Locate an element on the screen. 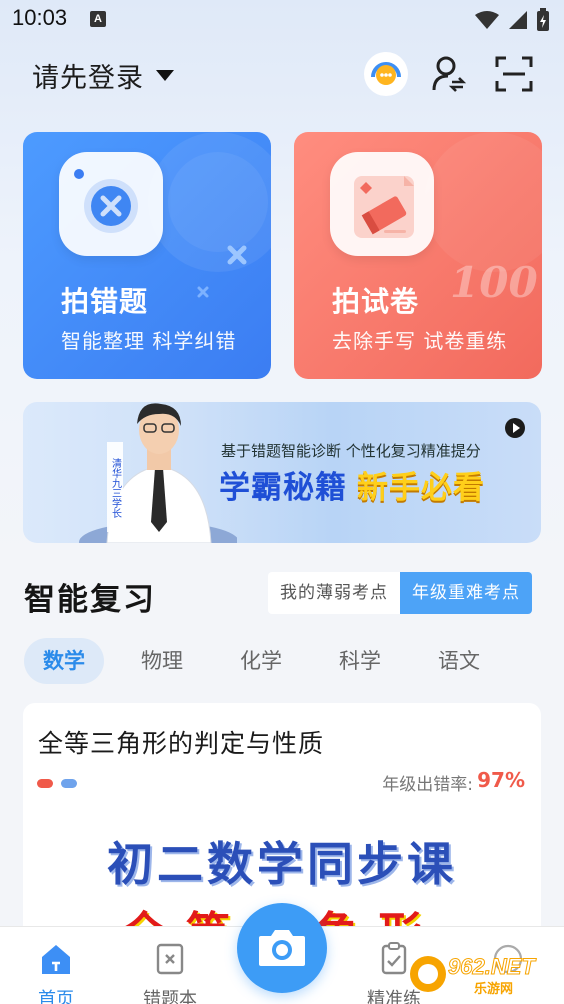 This screenshot has height=1004, width=564. card-title: 拍试卷 is located at coordinates (376, 301).